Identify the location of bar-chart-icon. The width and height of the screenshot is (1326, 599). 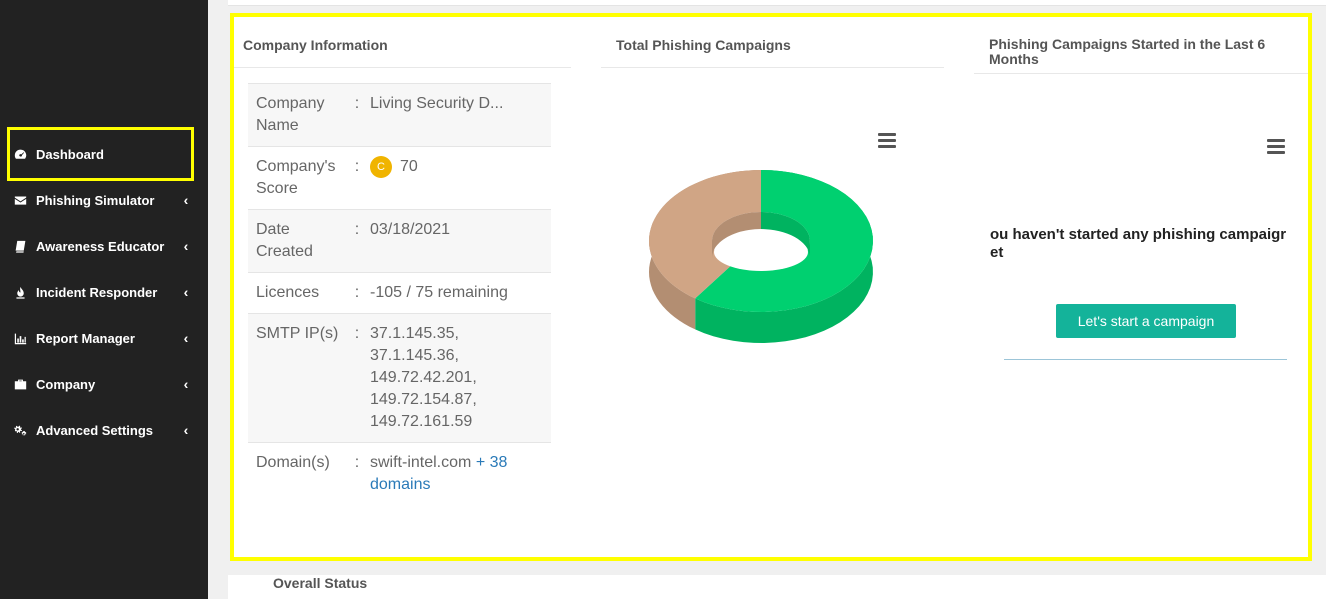
(20, 338).